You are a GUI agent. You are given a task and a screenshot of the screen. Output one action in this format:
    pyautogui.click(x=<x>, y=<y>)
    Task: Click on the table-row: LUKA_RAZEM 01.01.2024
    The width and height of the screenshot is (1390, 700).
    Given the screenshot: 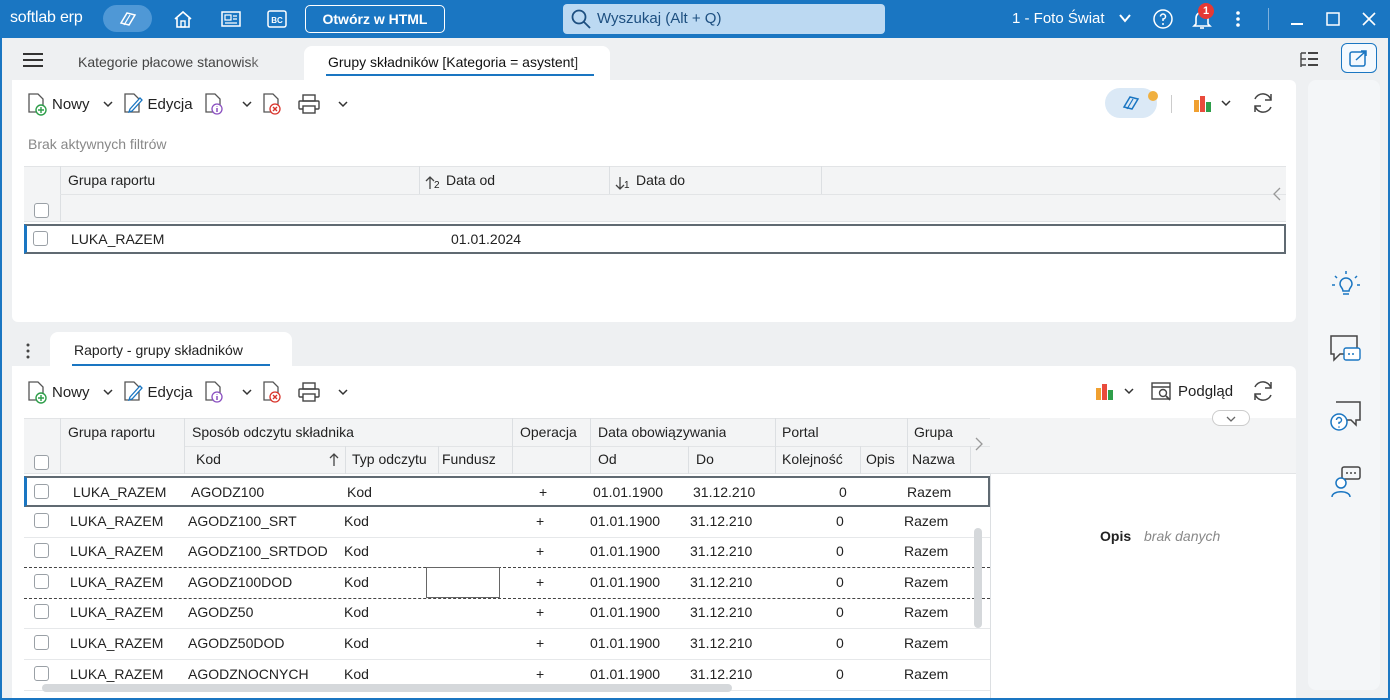 What is the action you would take?
    pyautogui.click(x=655, y=239)
    